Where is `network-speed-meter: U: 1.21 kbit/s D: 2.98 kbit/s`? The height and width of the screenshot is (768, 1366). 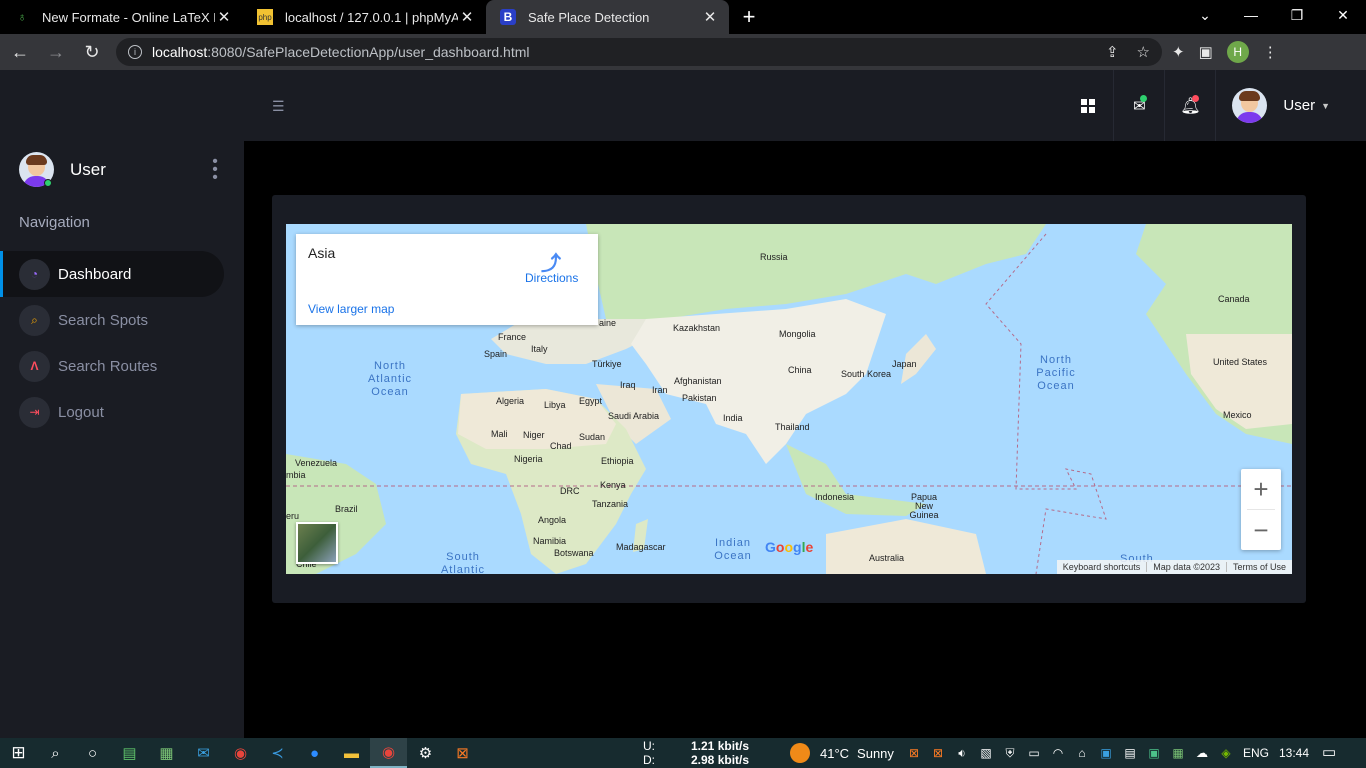
network-speed-meter: U: 1.21 kbit/s D: 2.98 kbit/s is located at coordinates (696, 753).